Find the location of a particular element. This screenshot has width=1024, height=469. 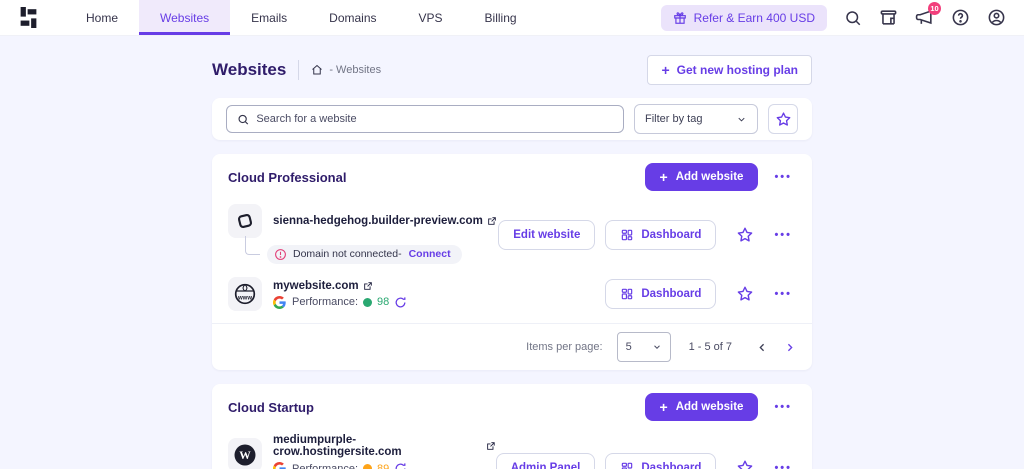

storefront-icon is located at coordinates (888, 17).